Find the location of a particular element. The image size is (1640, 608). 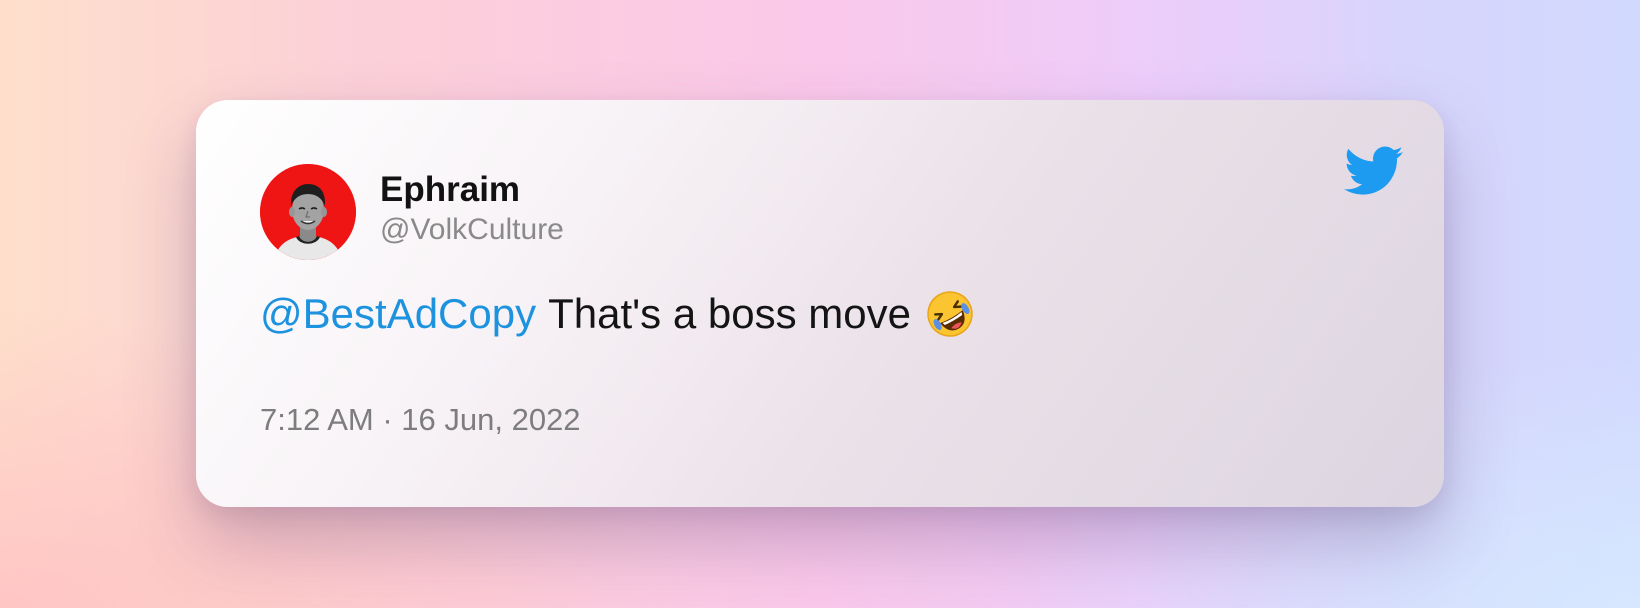

avatar is located at coordinates (308, 212).